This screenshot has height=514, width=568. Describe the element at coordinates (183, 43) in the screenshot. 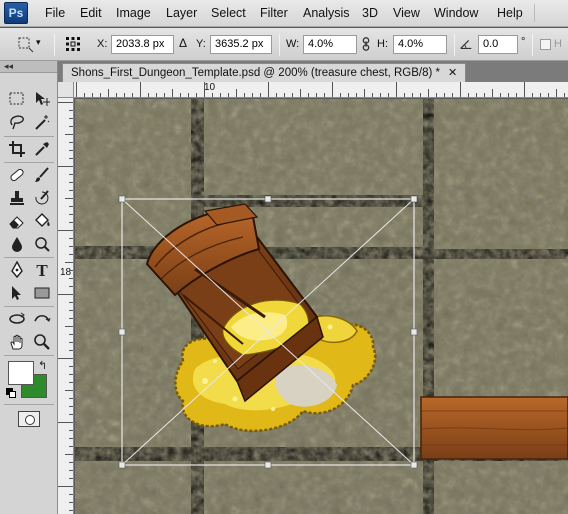

I see `relative-position-icon: Δ` at that location.